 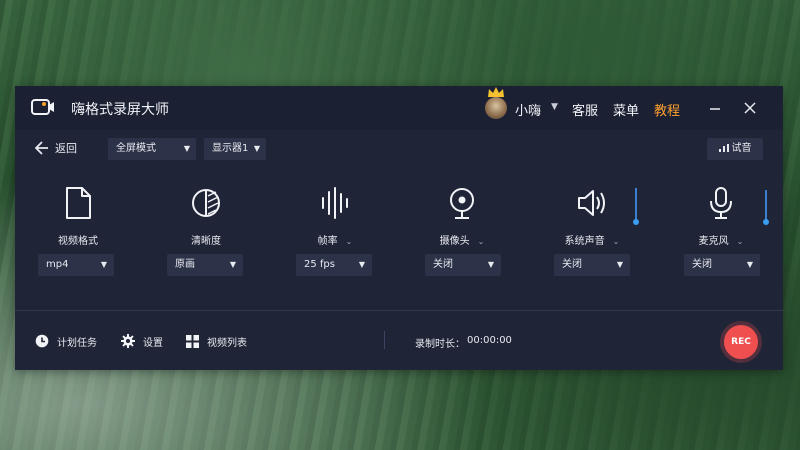 What do you see at coordinates (78, 203) in the screenshot?
I see `file-icon` at bounding box center [78, 203].